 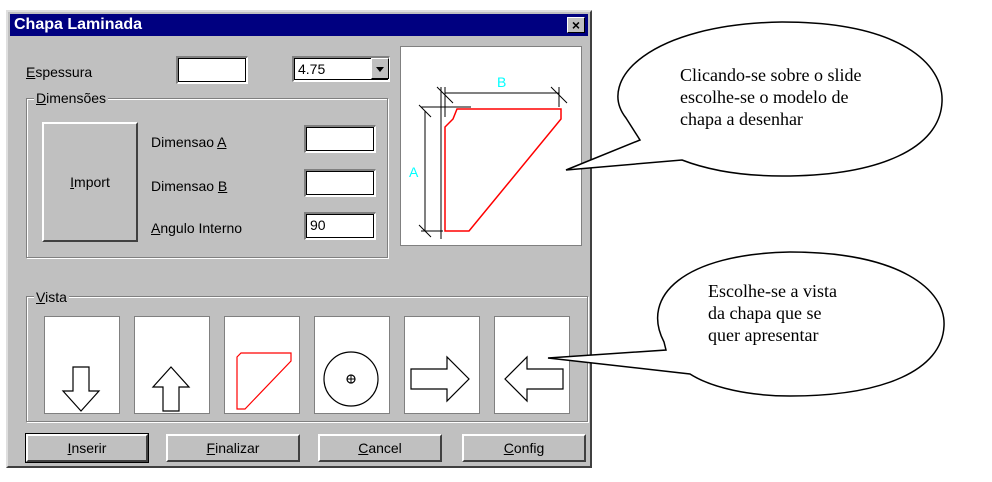 I want to click on bottom-callout-line-1: Escolhe-se a vista, so click(x=772, y=291).